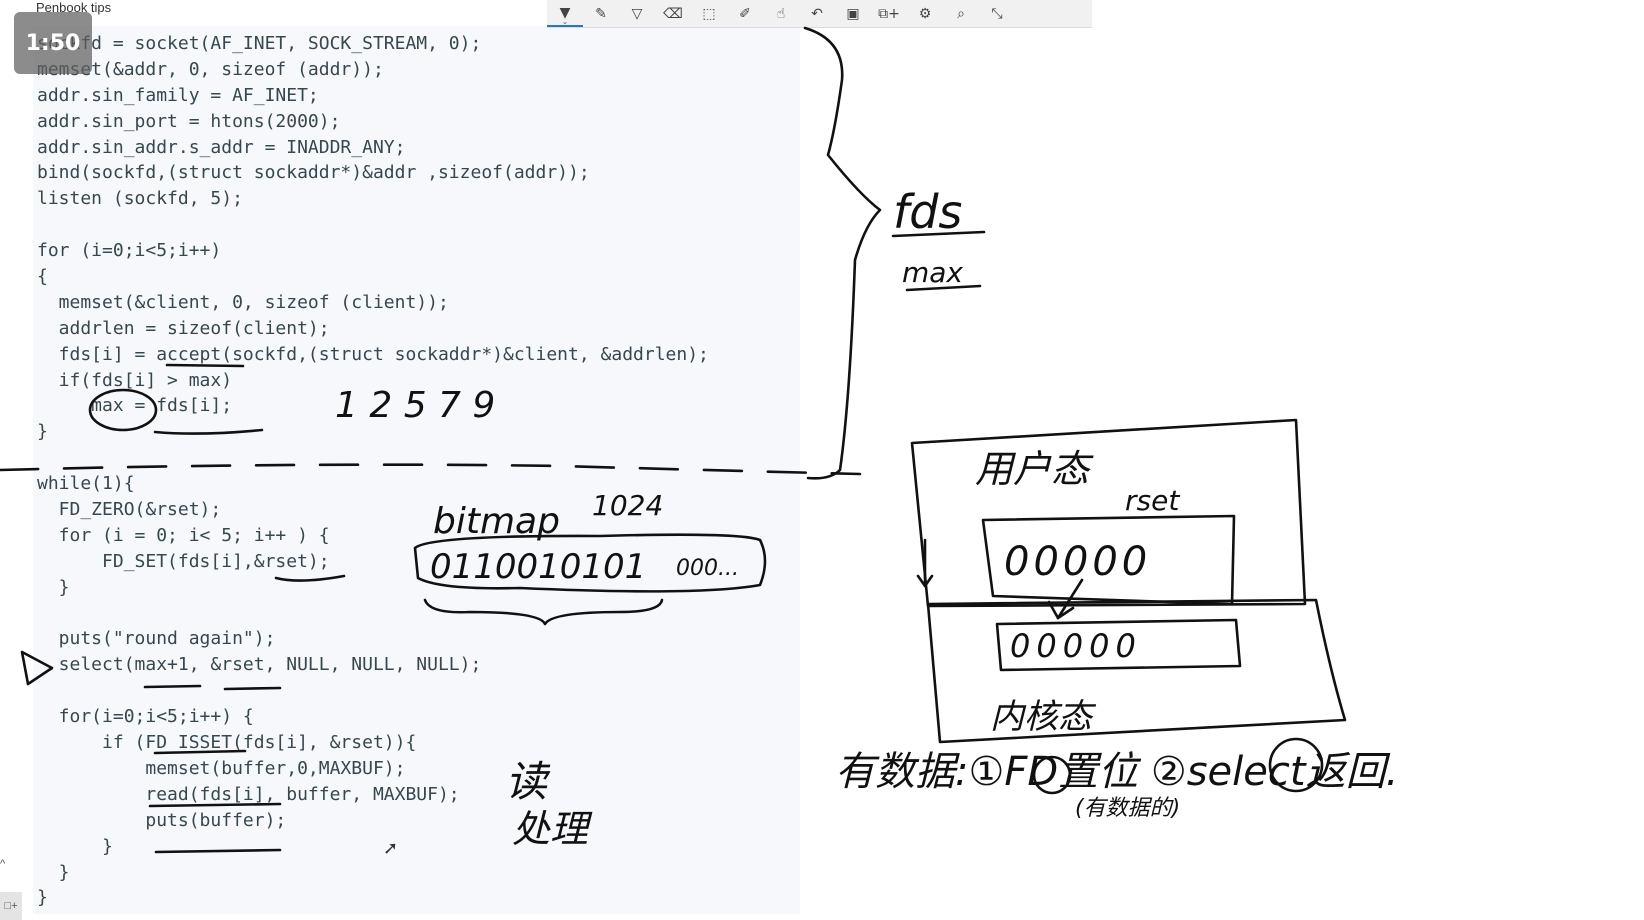 Image resolution: width=1644 pixels, height=920 pixels. Describe the element at coordinates (1034, 469) in the screenshot. I see `user-mode-label: 用户态` at that location.